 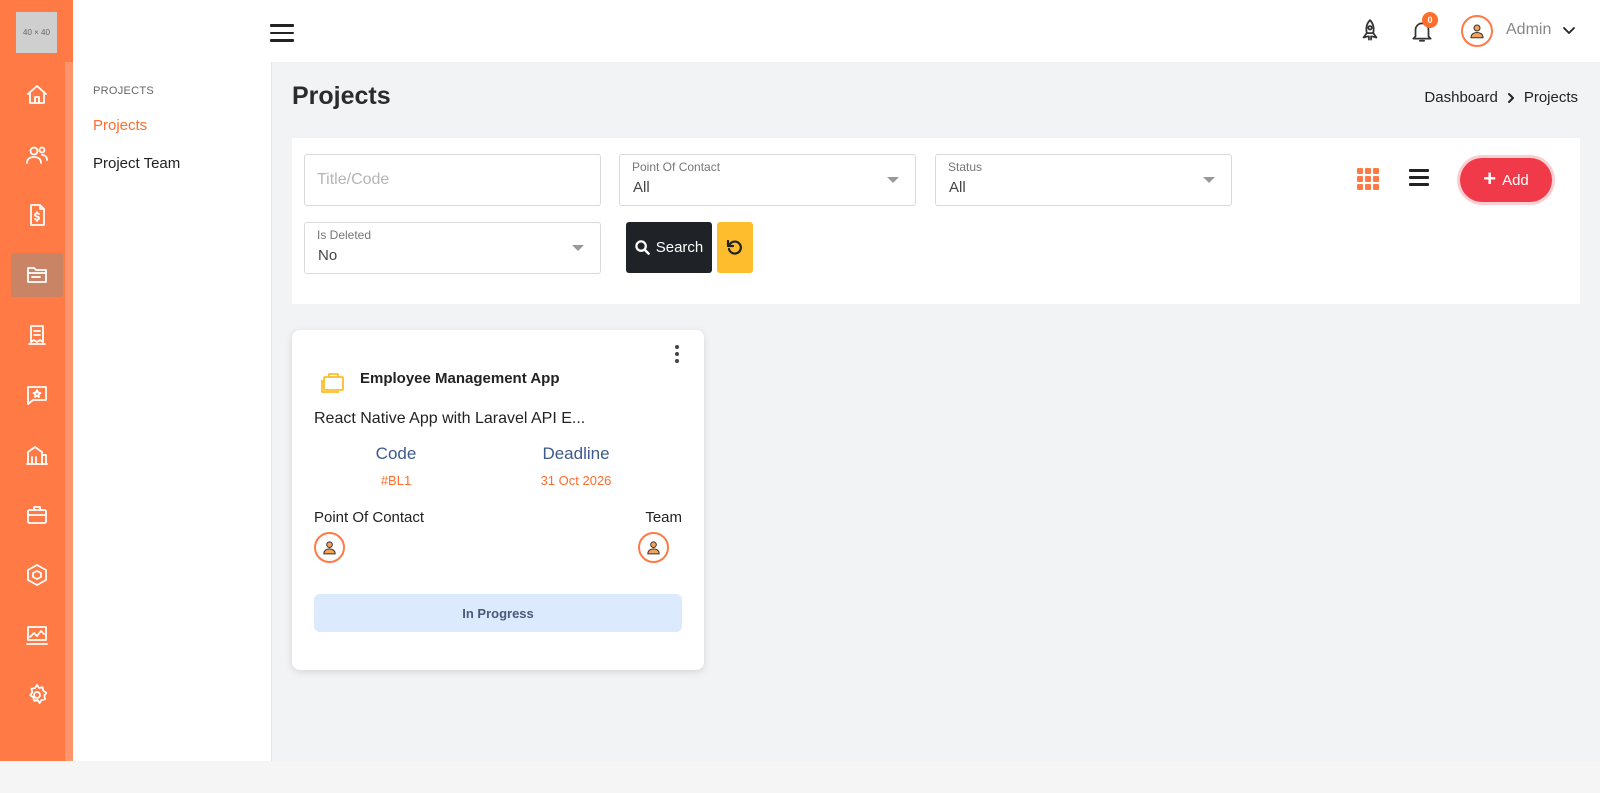 I want to click on status-value: All, so click(x=957, y=187).